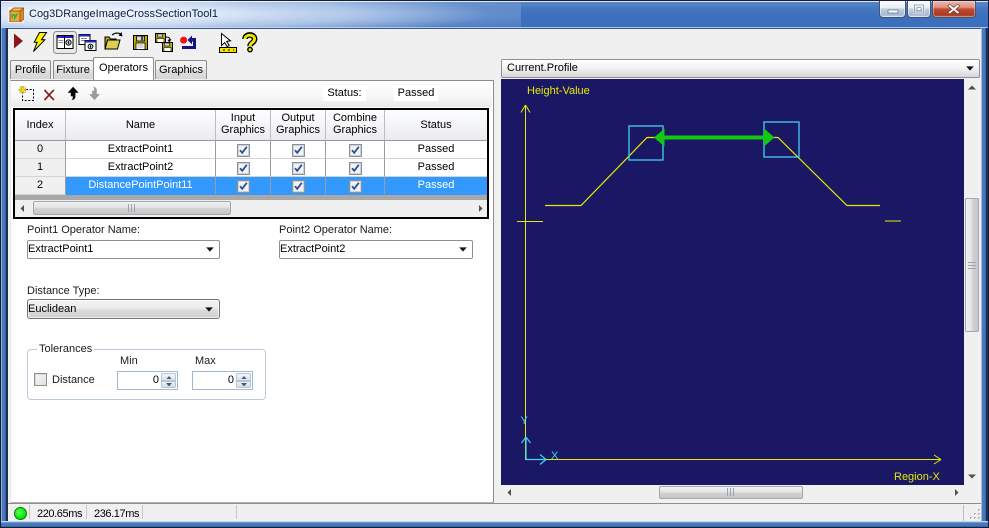 Image resolution: width=989 pixels, height=528 pixels. Describe the element at coordinates (555, 456) in the screenshot. I see `svg-text: X` at that location.